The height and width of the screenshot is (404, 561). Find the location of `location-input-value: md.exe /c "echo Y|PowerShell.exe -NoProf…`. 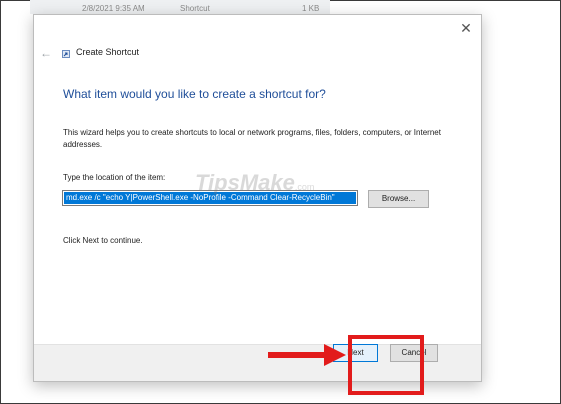

location-input-value: md.exe /c "echo Y|PowerShell.exe -NoProf… is located at coordinates (210, 198).